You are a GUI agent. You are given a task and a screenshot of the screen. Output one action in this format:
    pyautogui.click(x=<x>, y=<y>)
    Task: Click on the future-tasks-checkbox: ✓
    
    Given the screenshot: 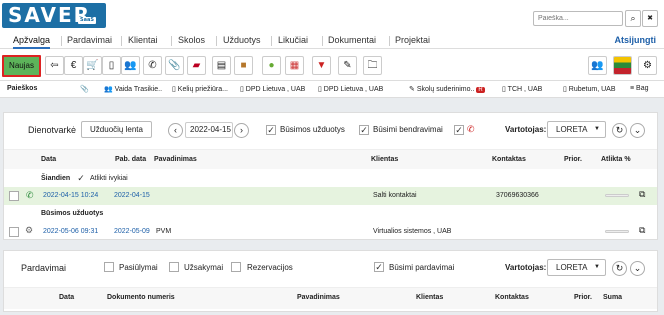 What is the action you would take?
    pyautogui.click(x=271, y=130)
    